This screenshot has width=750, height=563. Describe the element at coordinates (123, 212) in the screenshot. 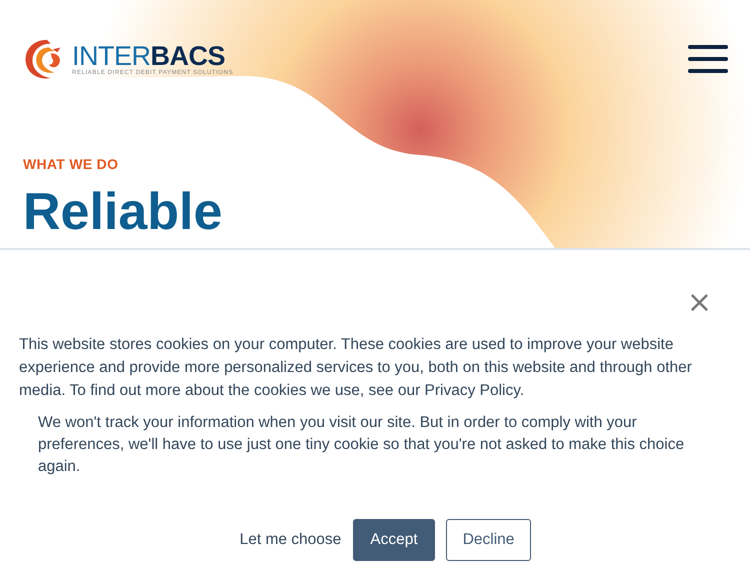

I see `hero-heading: Reliable` at that location.